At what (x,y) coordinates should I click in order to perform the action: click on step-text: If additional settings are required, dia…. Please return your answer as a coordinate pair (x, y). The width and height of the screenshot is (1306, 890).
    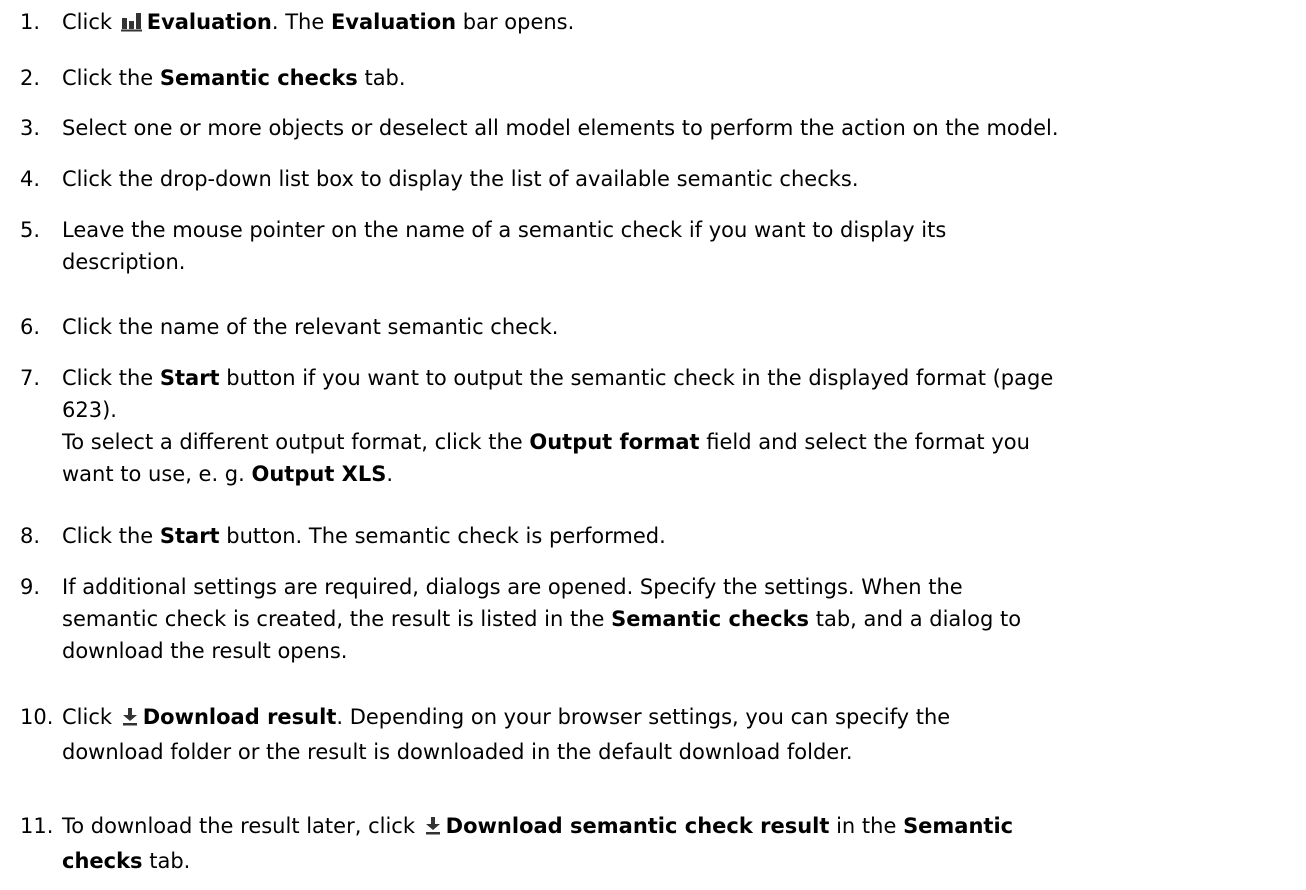
    Looking at the image, I should click on (682, 619).